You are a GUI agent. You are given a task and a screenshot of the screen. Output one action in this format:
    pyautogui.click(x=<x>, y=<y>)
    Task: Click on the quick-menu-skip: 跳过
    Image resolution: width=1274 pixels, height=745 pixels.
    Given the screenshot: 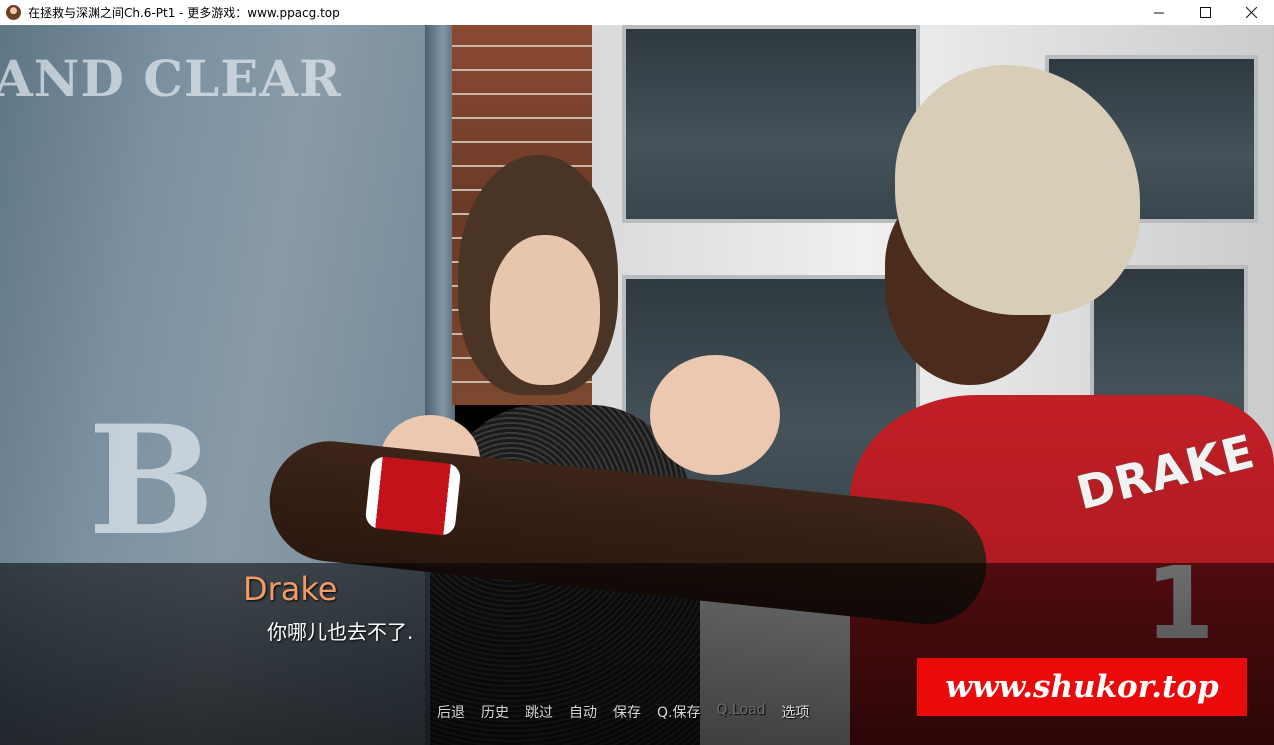 What is the action you would take?
    pyautogui.click(x=539, y=712)
    